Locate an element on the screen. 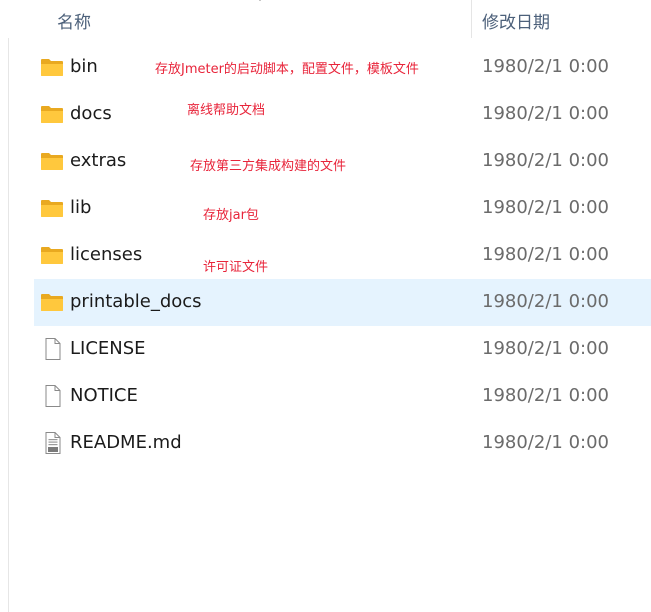 The height and width of the screenshot is (612, 651). list-item-notice: NOTICE 1980/2/1 0:00 is located at coordinates (342, 396).